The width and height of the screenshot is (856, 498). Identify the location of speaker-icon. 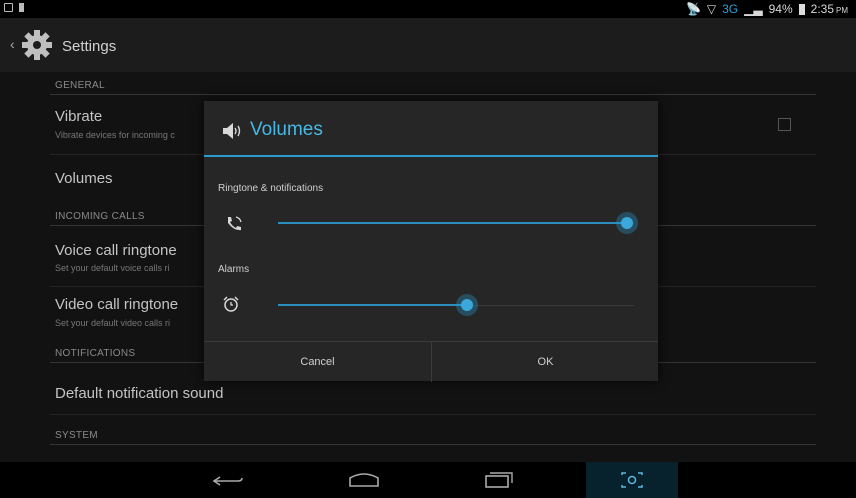
(232, 131).